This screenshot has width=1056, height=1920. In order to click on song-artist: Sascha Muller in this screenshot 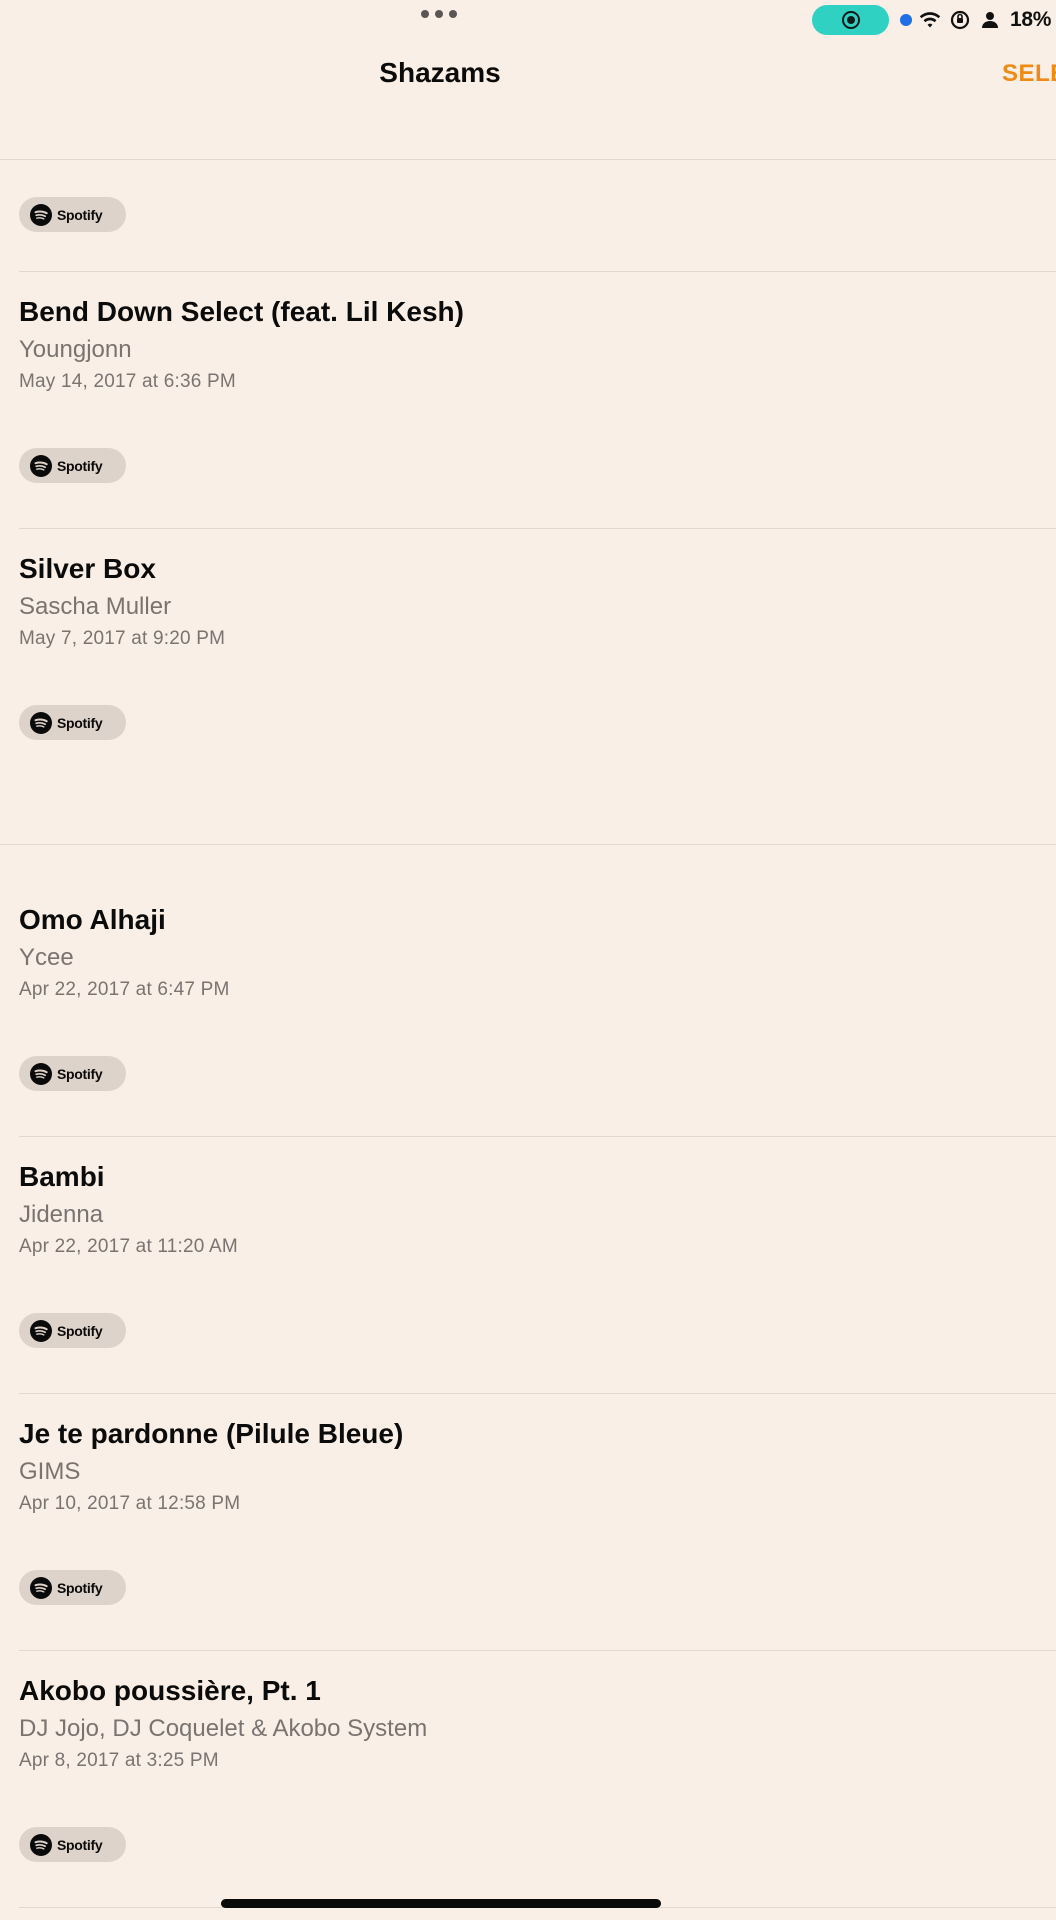, I will do `click(95, 606)`.